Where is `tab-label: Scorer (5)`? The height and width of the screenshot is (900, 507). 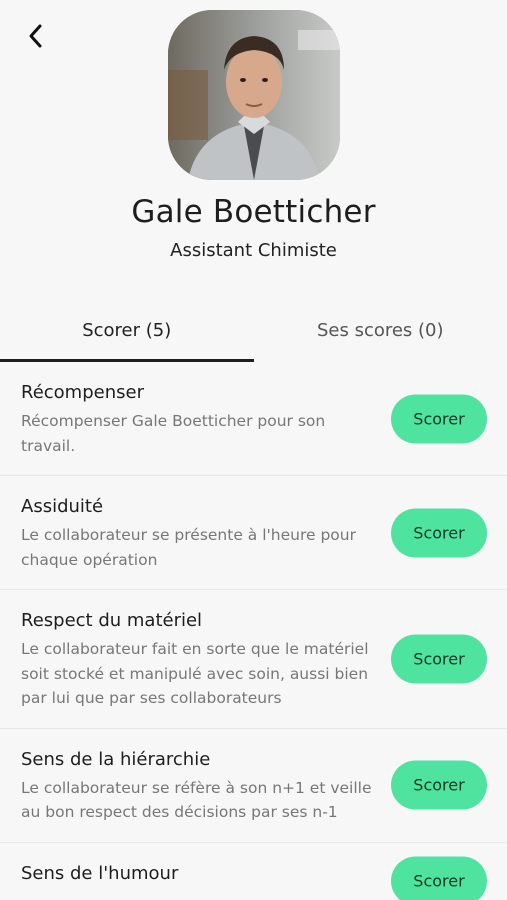 tab-label: Scorer (5) is located at coordinates (127, 330).